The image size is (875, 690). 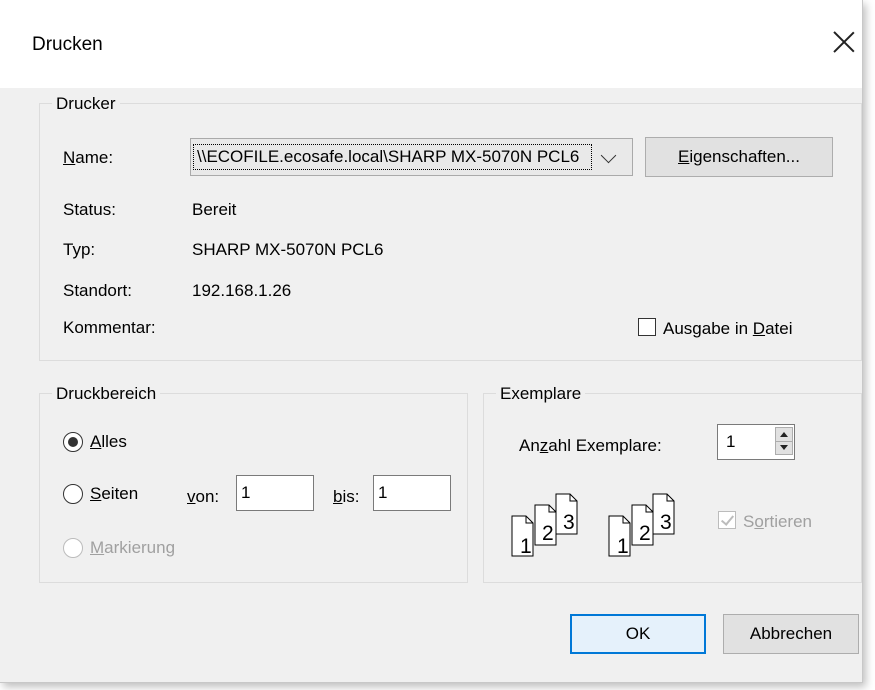 I want to click on checkmark-icon, so click(x=727, y=519).